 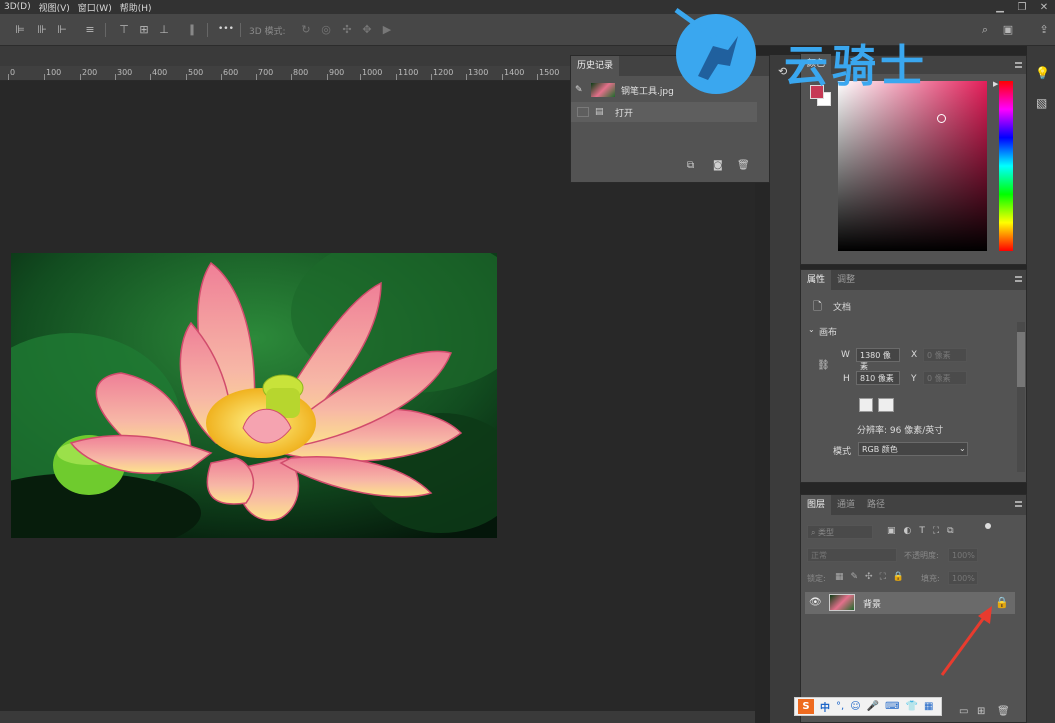 I want to click on distribute-v-icon: ∥, so click(x=192, y=30).